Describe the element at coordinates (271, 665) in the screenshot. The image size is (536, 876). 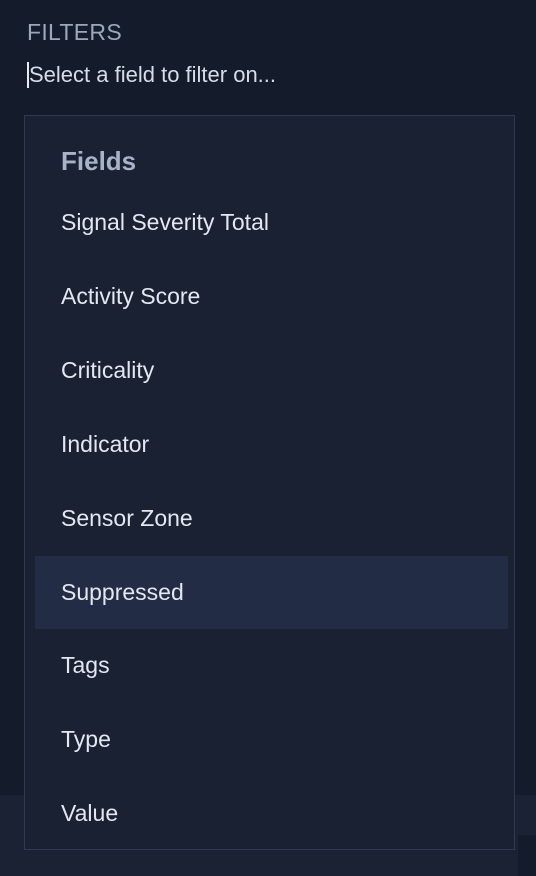
I see `option-tags: Tags` at that location.